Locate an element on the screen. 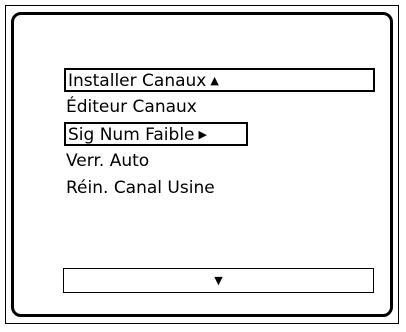 The width and height of the screenshot is (406, 332). scroll-down-button: ▼ is located at coordinates (218, 280).